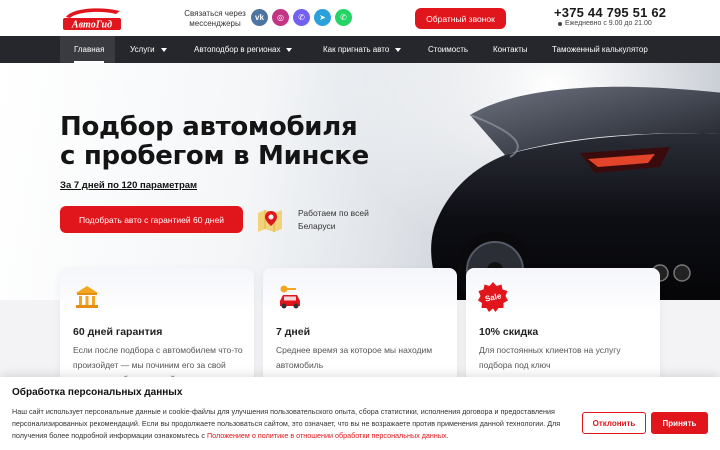 The height and width of the screenshot is (450, 720). I want to click on logo: АвтоГид, so click(93, 18).